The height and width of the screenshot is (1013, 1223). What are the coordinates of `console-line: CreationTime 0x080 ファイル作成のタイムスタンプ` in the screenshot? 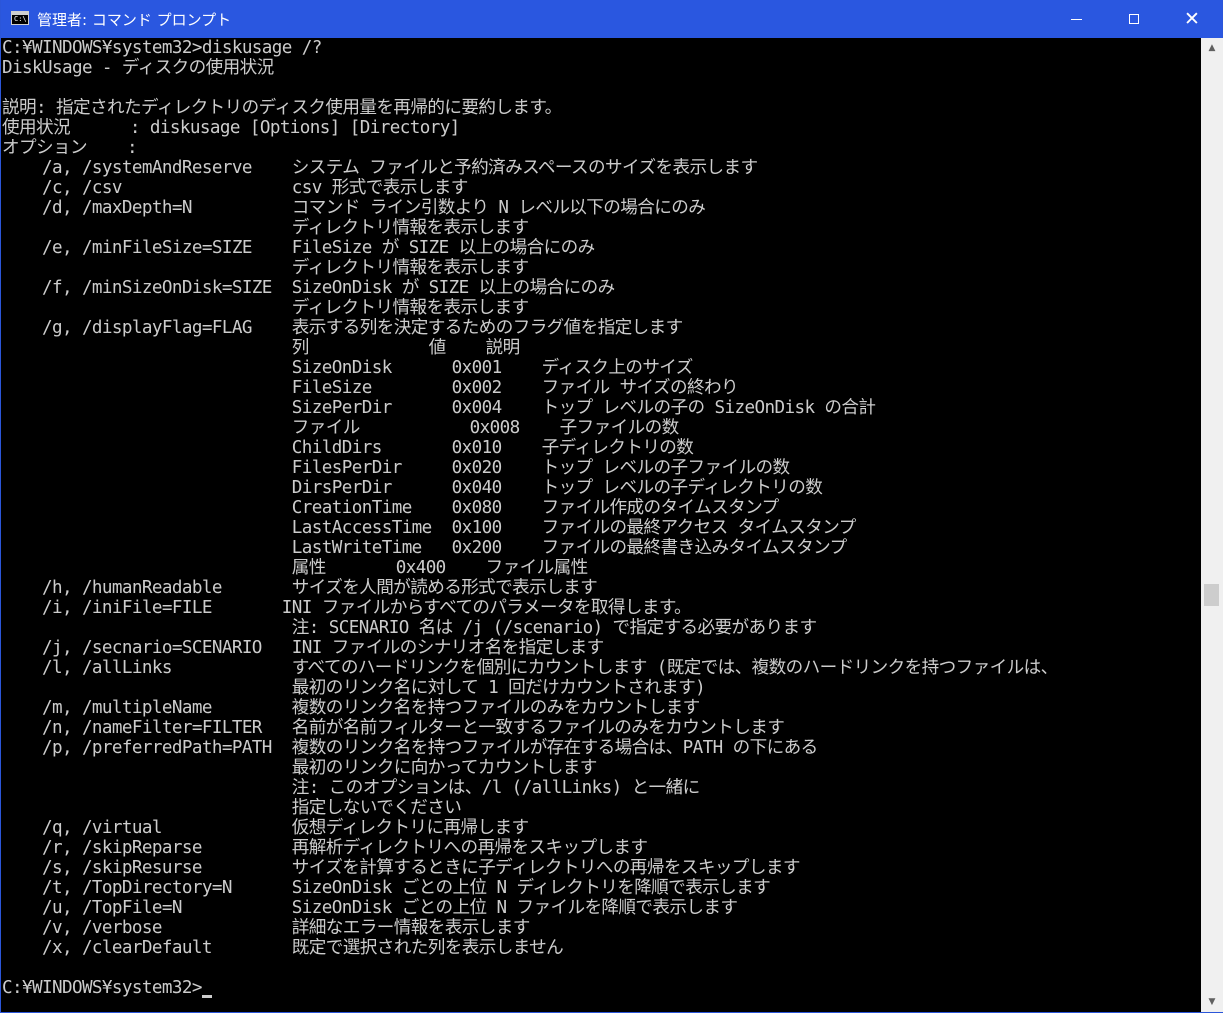 It's located at (390, 508).